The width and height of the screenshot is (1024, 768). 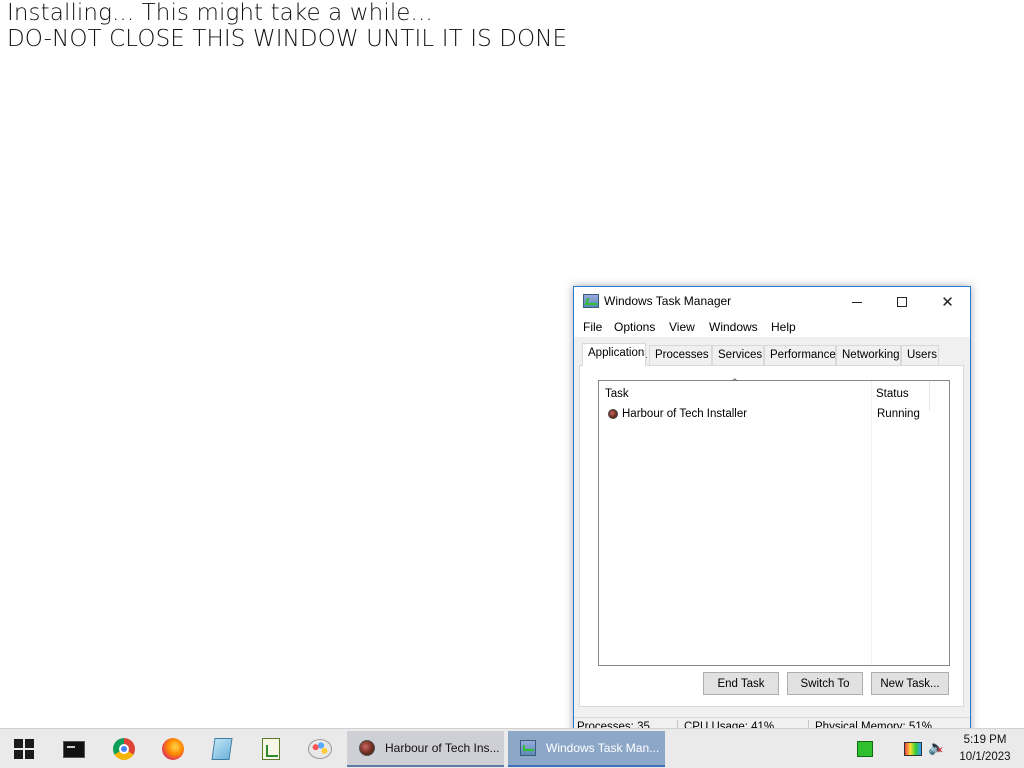 I want to click on clock-date: 10/1/2023, so click(x=985, y=757).